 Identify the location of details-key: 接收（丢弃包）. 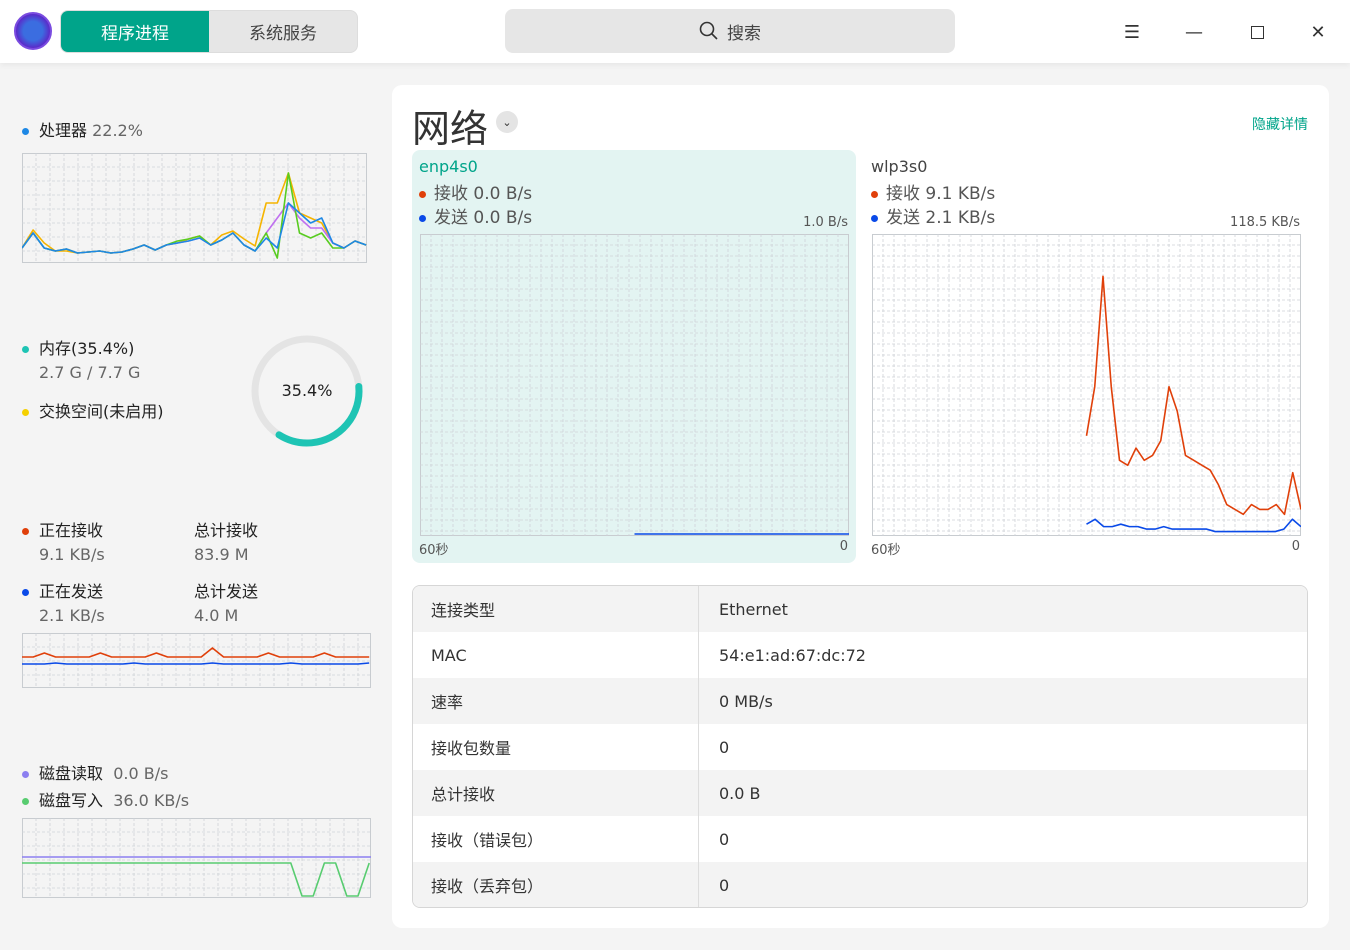
(556, 884).